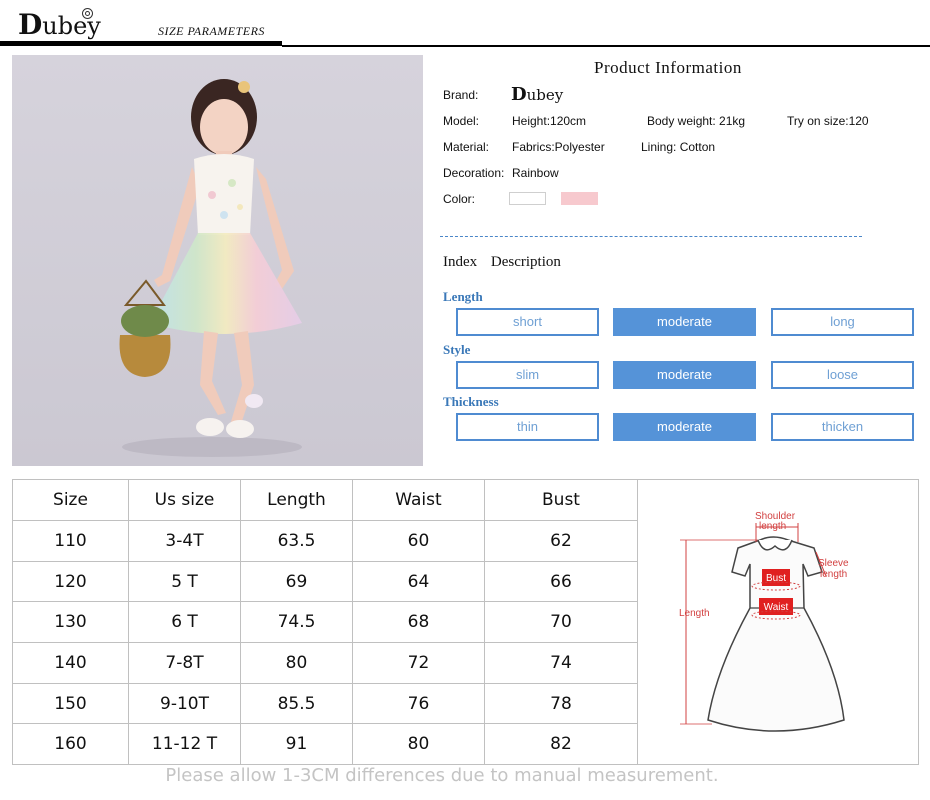 The image size is (930, 800). What do you see at coordinates (684, 375) in the screenshot?
I see `style-option-moderate: moderate` at bounding box center [684, 375].